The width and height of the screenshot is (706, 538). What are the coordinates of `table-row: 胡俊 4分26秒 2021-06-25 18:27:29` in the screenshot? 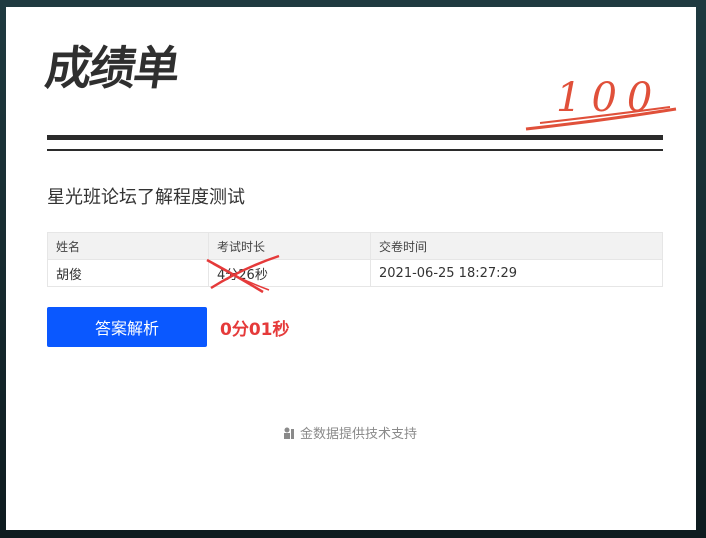 It's located at (355, 274).